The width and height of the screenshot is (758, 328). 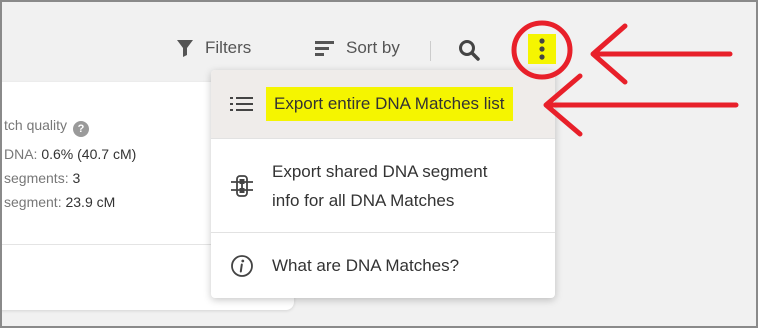 I want to click on largest-segment-key: segment:, so click(x=33, y=202).